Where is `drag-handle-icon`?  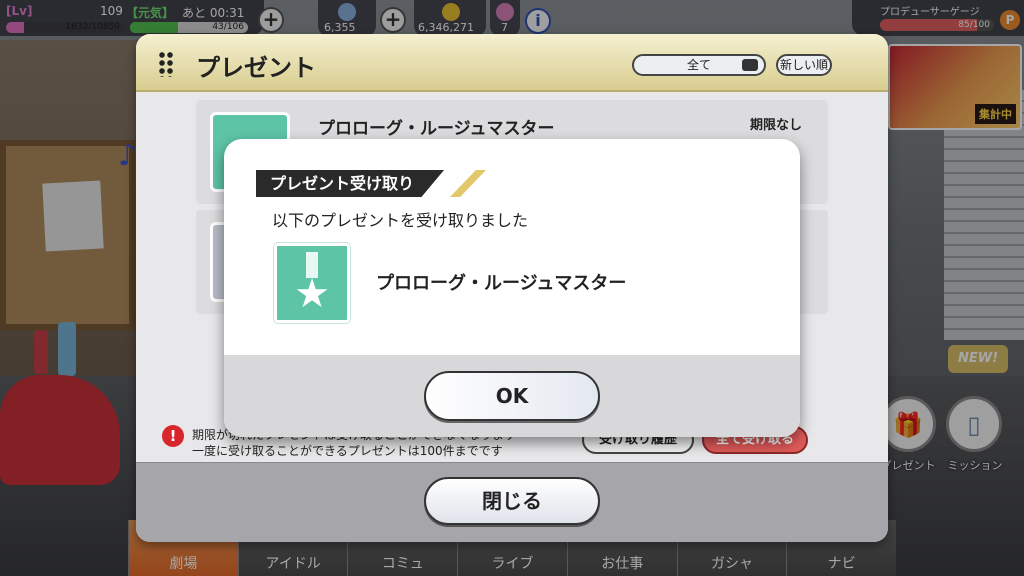
drag-handle-icon is located at coordinates (166, 64).